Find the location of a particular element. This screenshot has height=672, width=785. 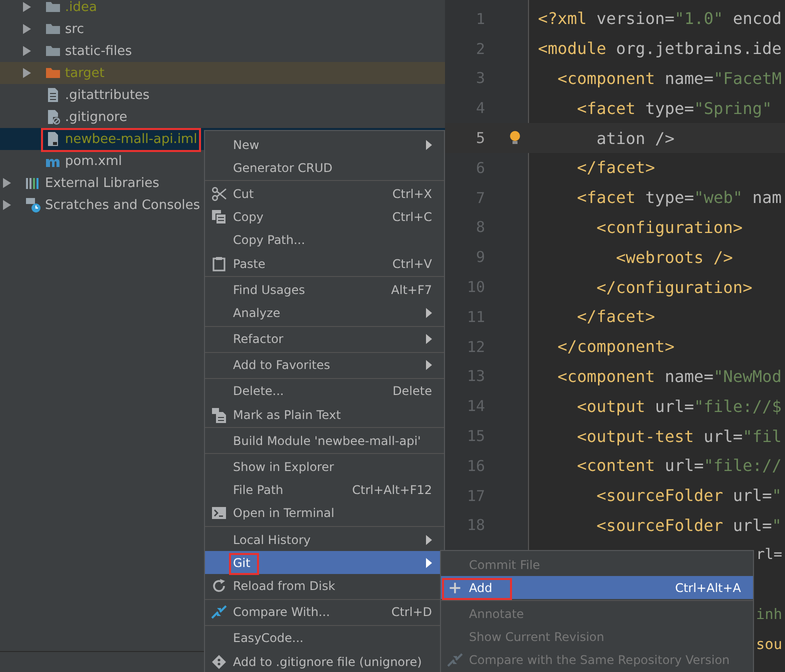

shortcut-label: Ctrl+D is located at coordinates (411, 612).